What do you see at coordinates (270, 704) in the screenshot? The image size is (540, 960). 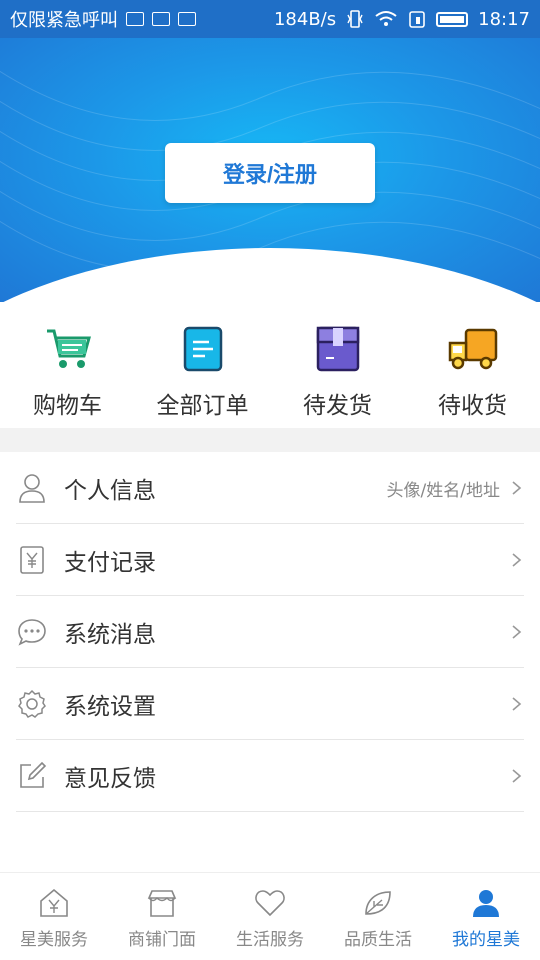 I see `menu-item-system-settings: 系统设置` at bounding box center [270, 704].